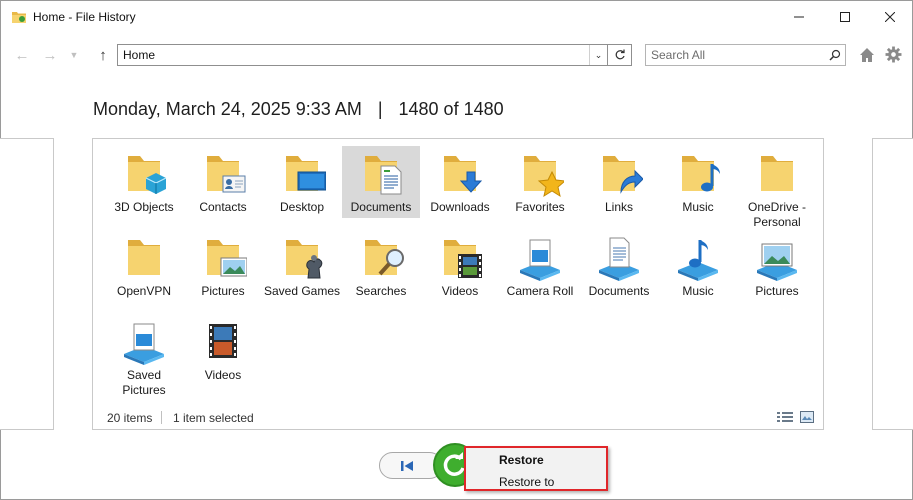 Image resolution: width=913 pixels, height=500 pixels. I want to click on close-icon, so click(890, 17).